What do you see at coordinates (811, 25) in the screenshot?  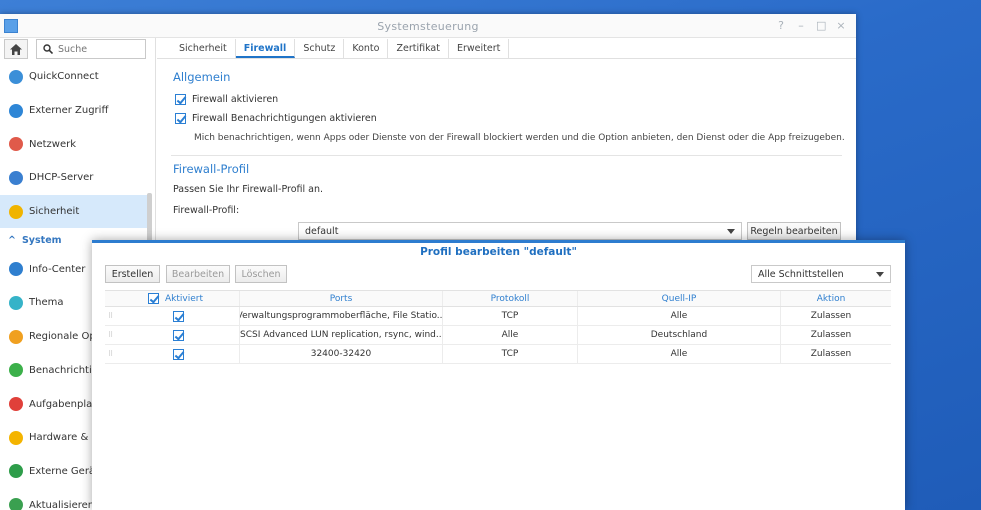 I see `window-controls: ? – □ ×` at bounding box center [811, 25].